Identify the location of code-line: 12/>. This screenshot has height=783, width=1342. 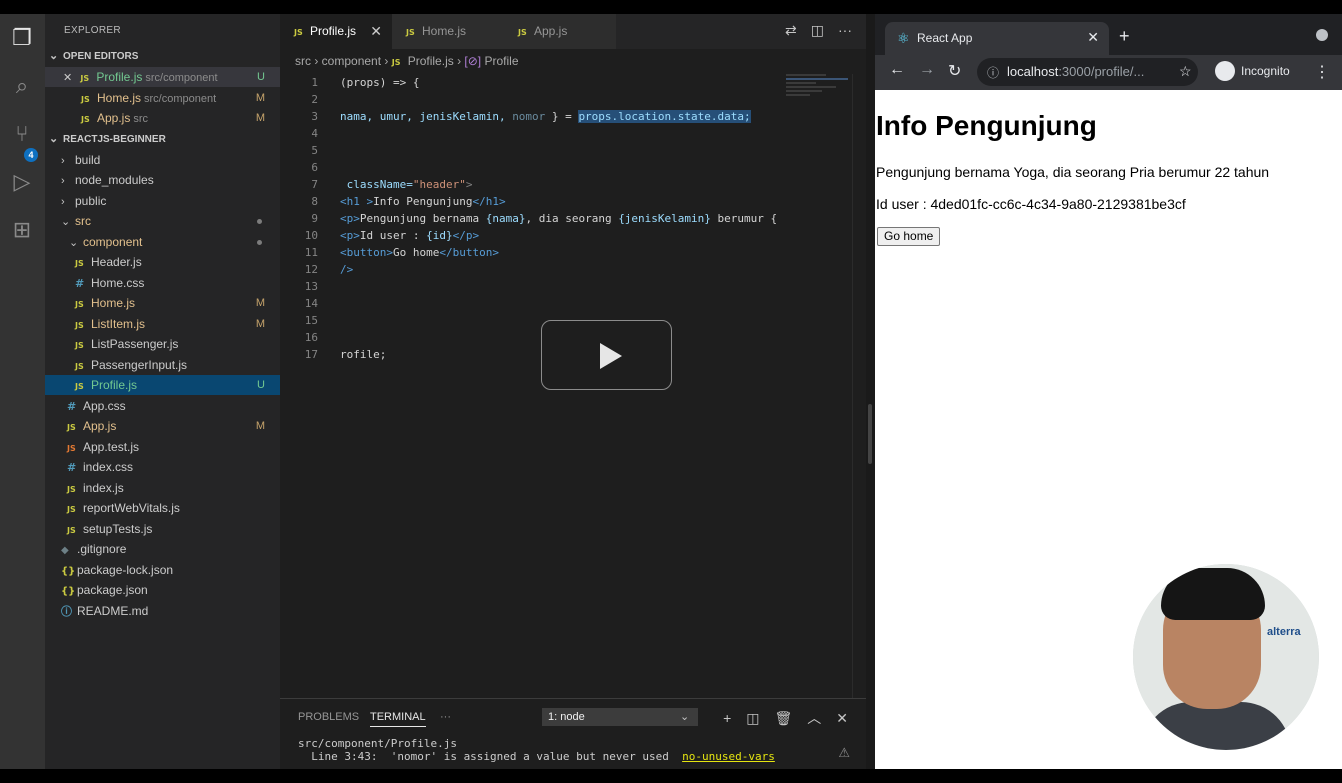
(329, 269).